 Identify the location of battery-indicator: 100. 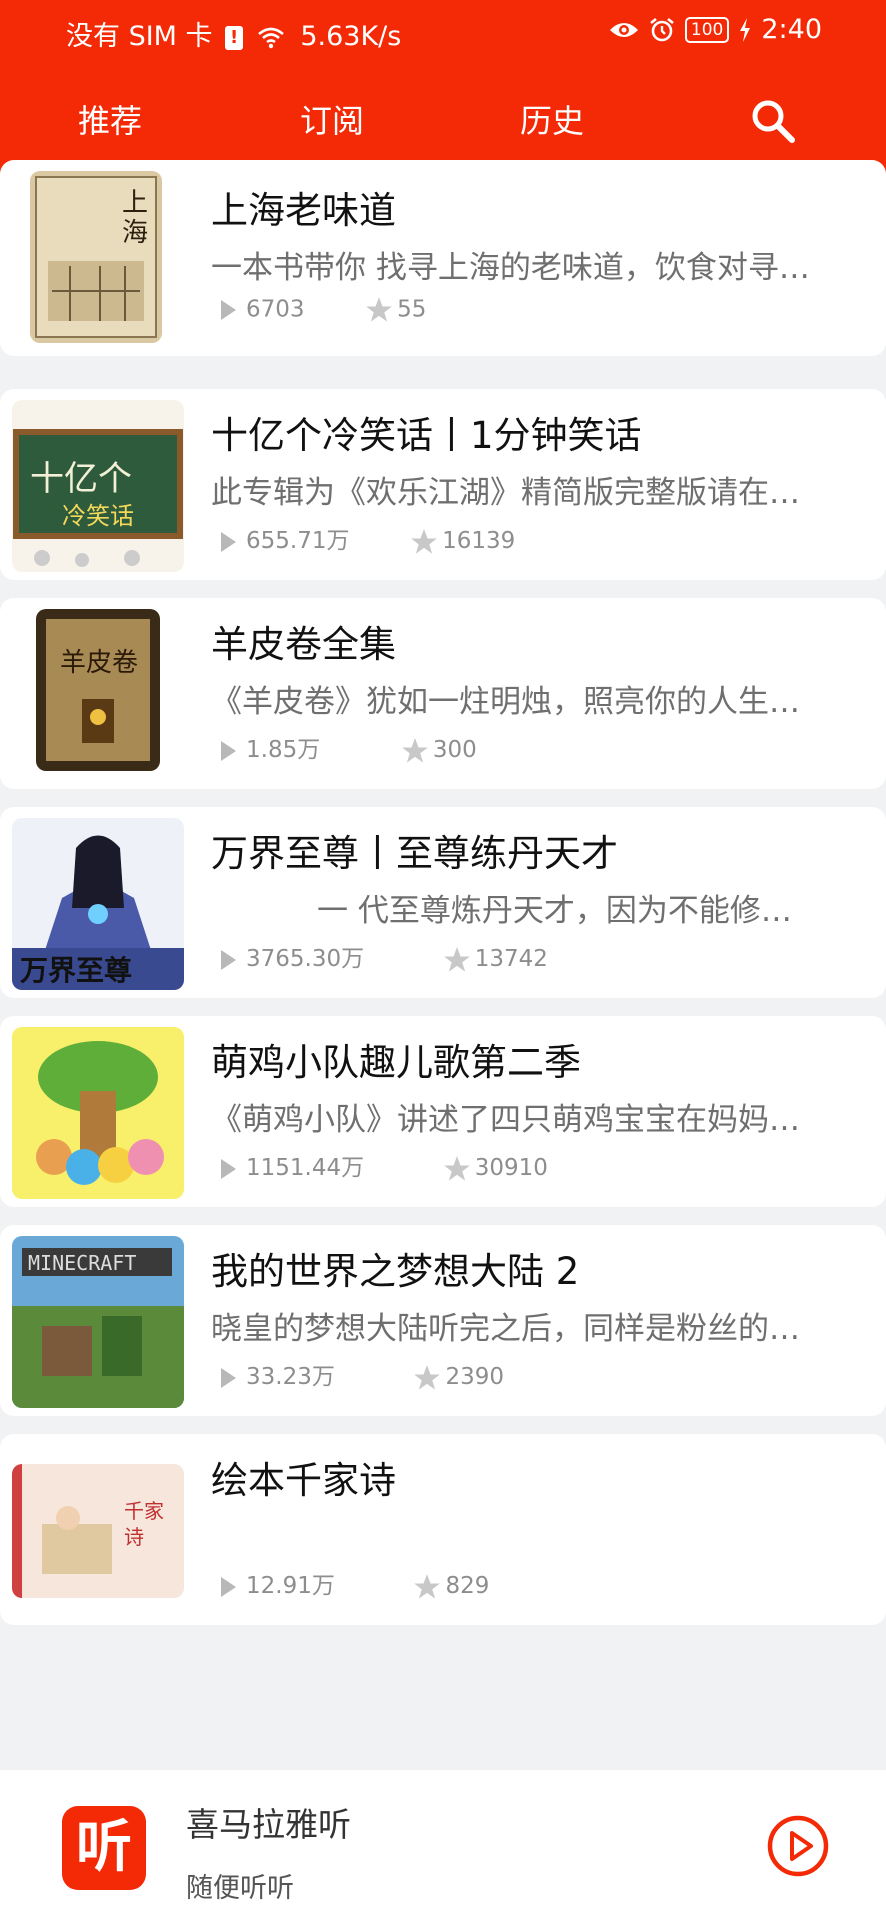
(707, 29).